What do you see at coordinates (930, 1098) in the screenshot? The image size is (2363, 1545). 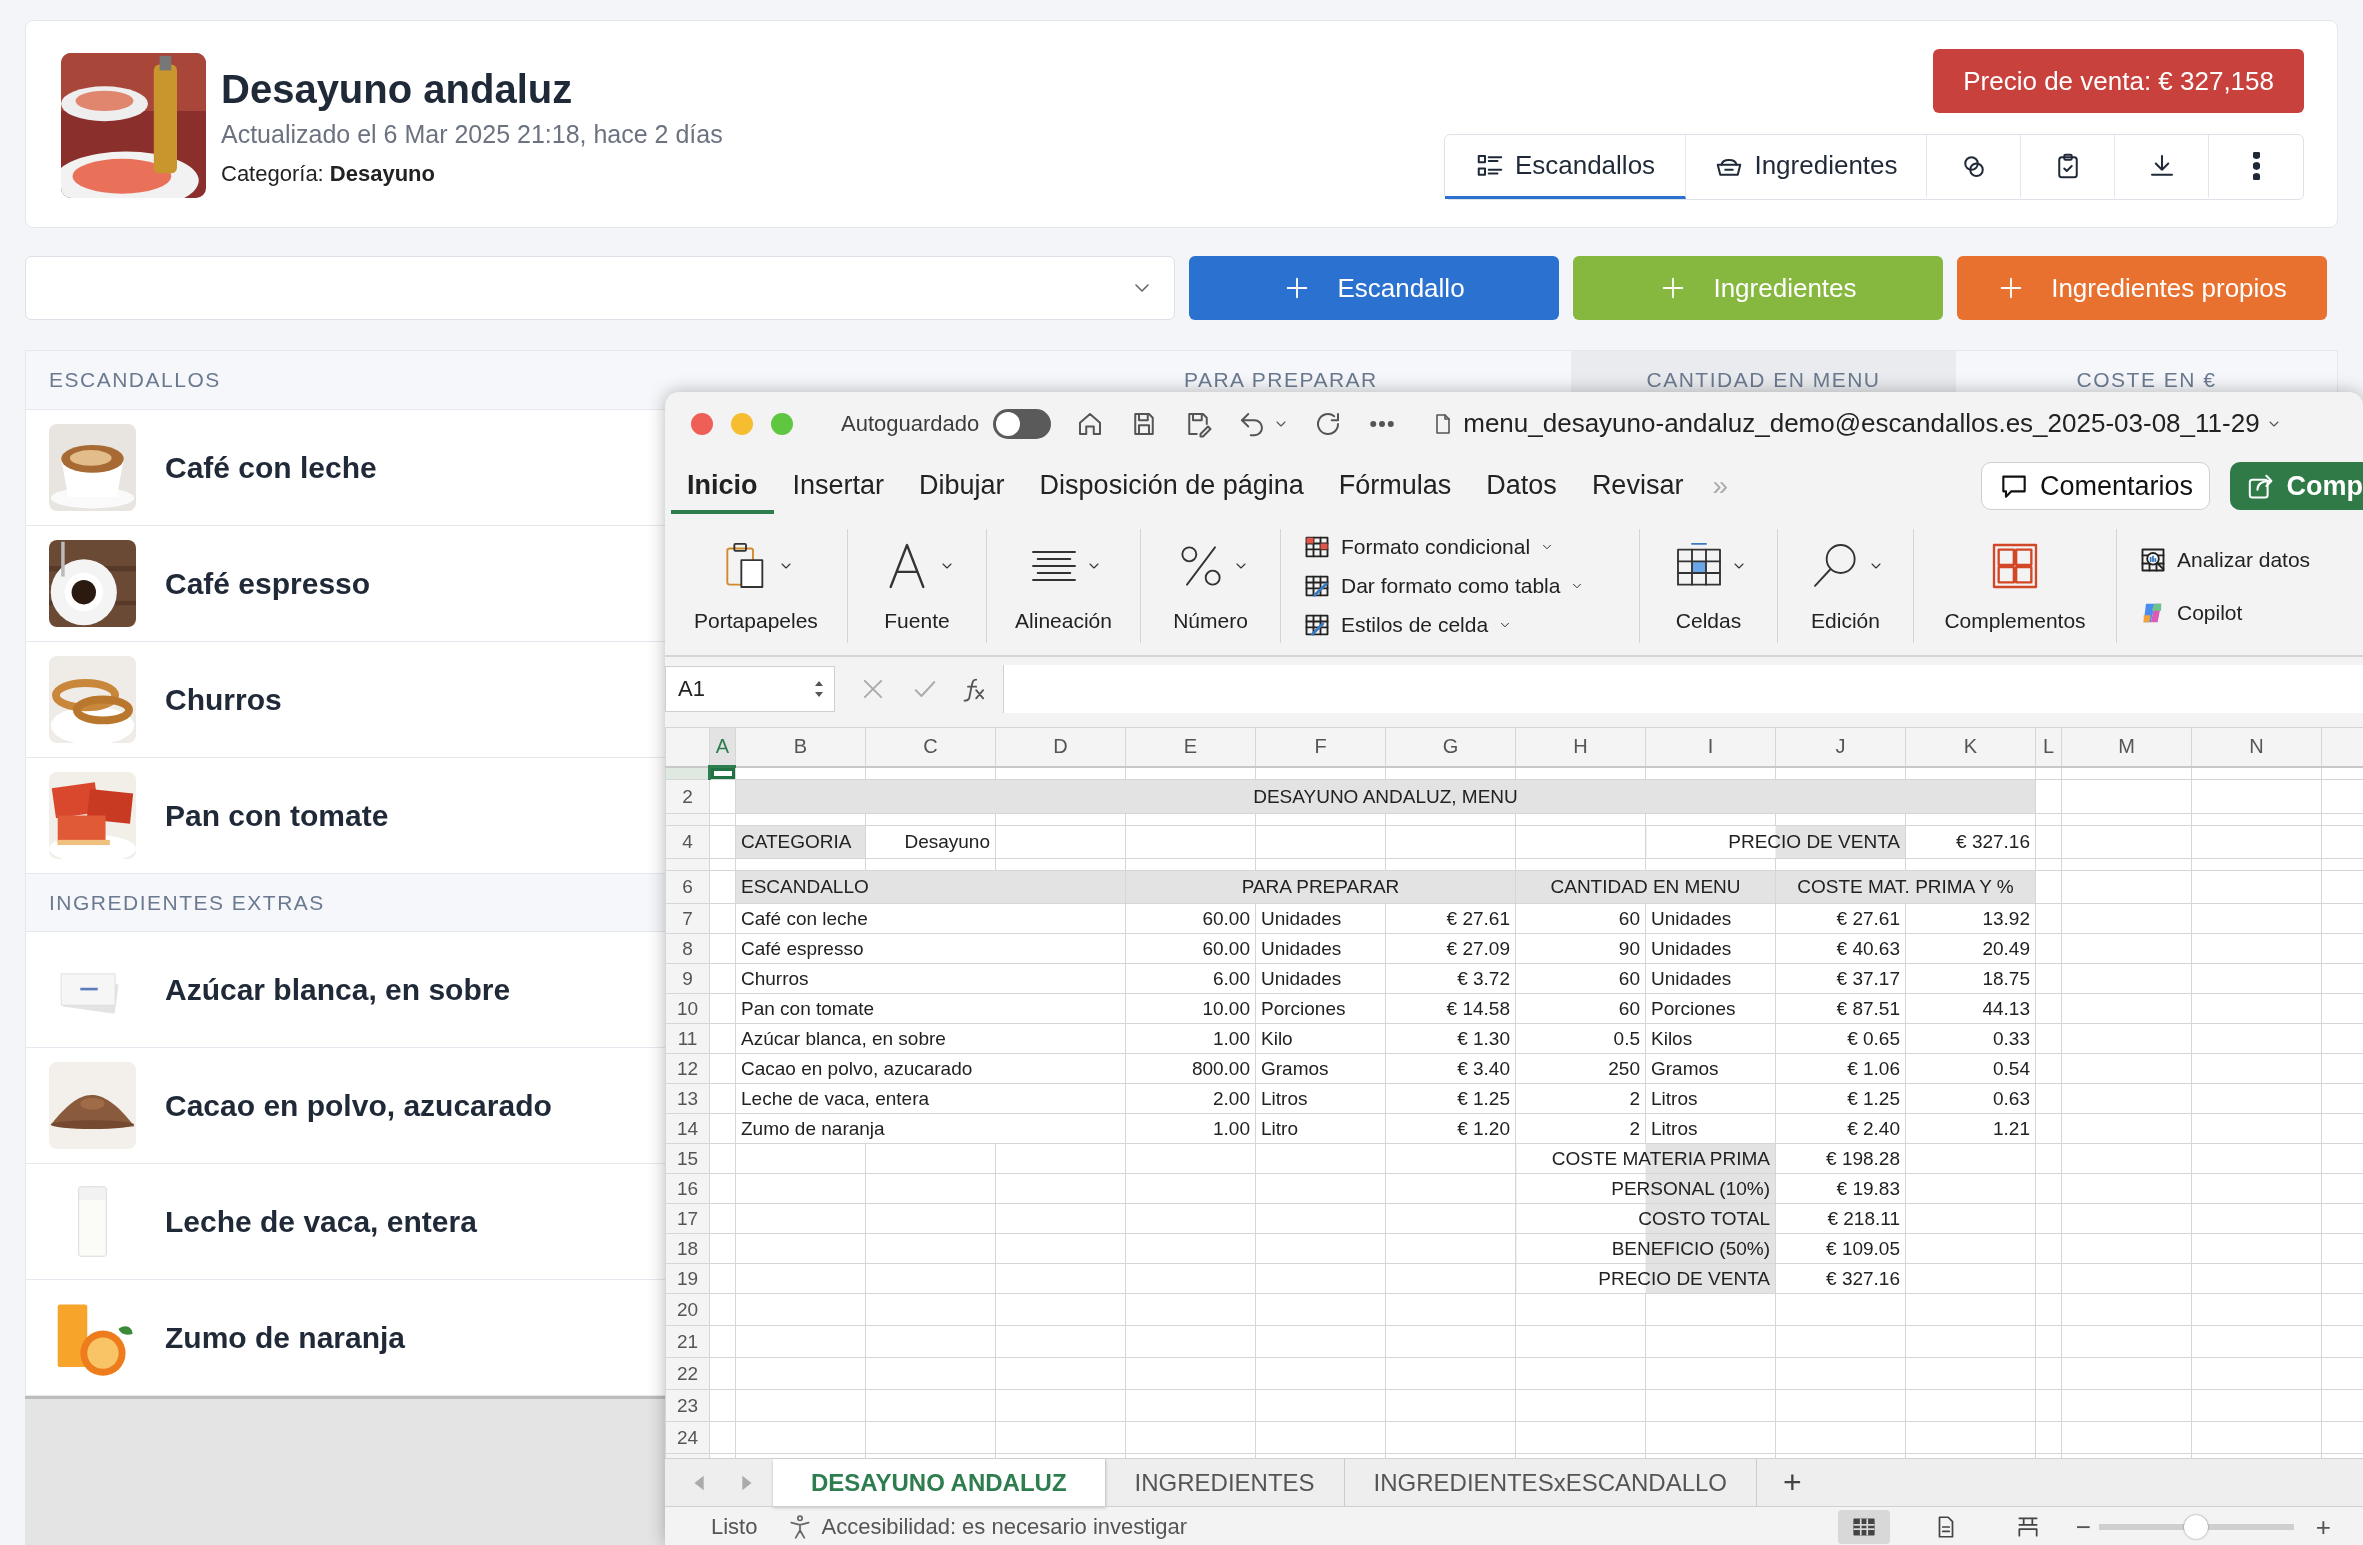 I see `table-cell: Leche de vaca, entera` at bounding box center [930, 1098].